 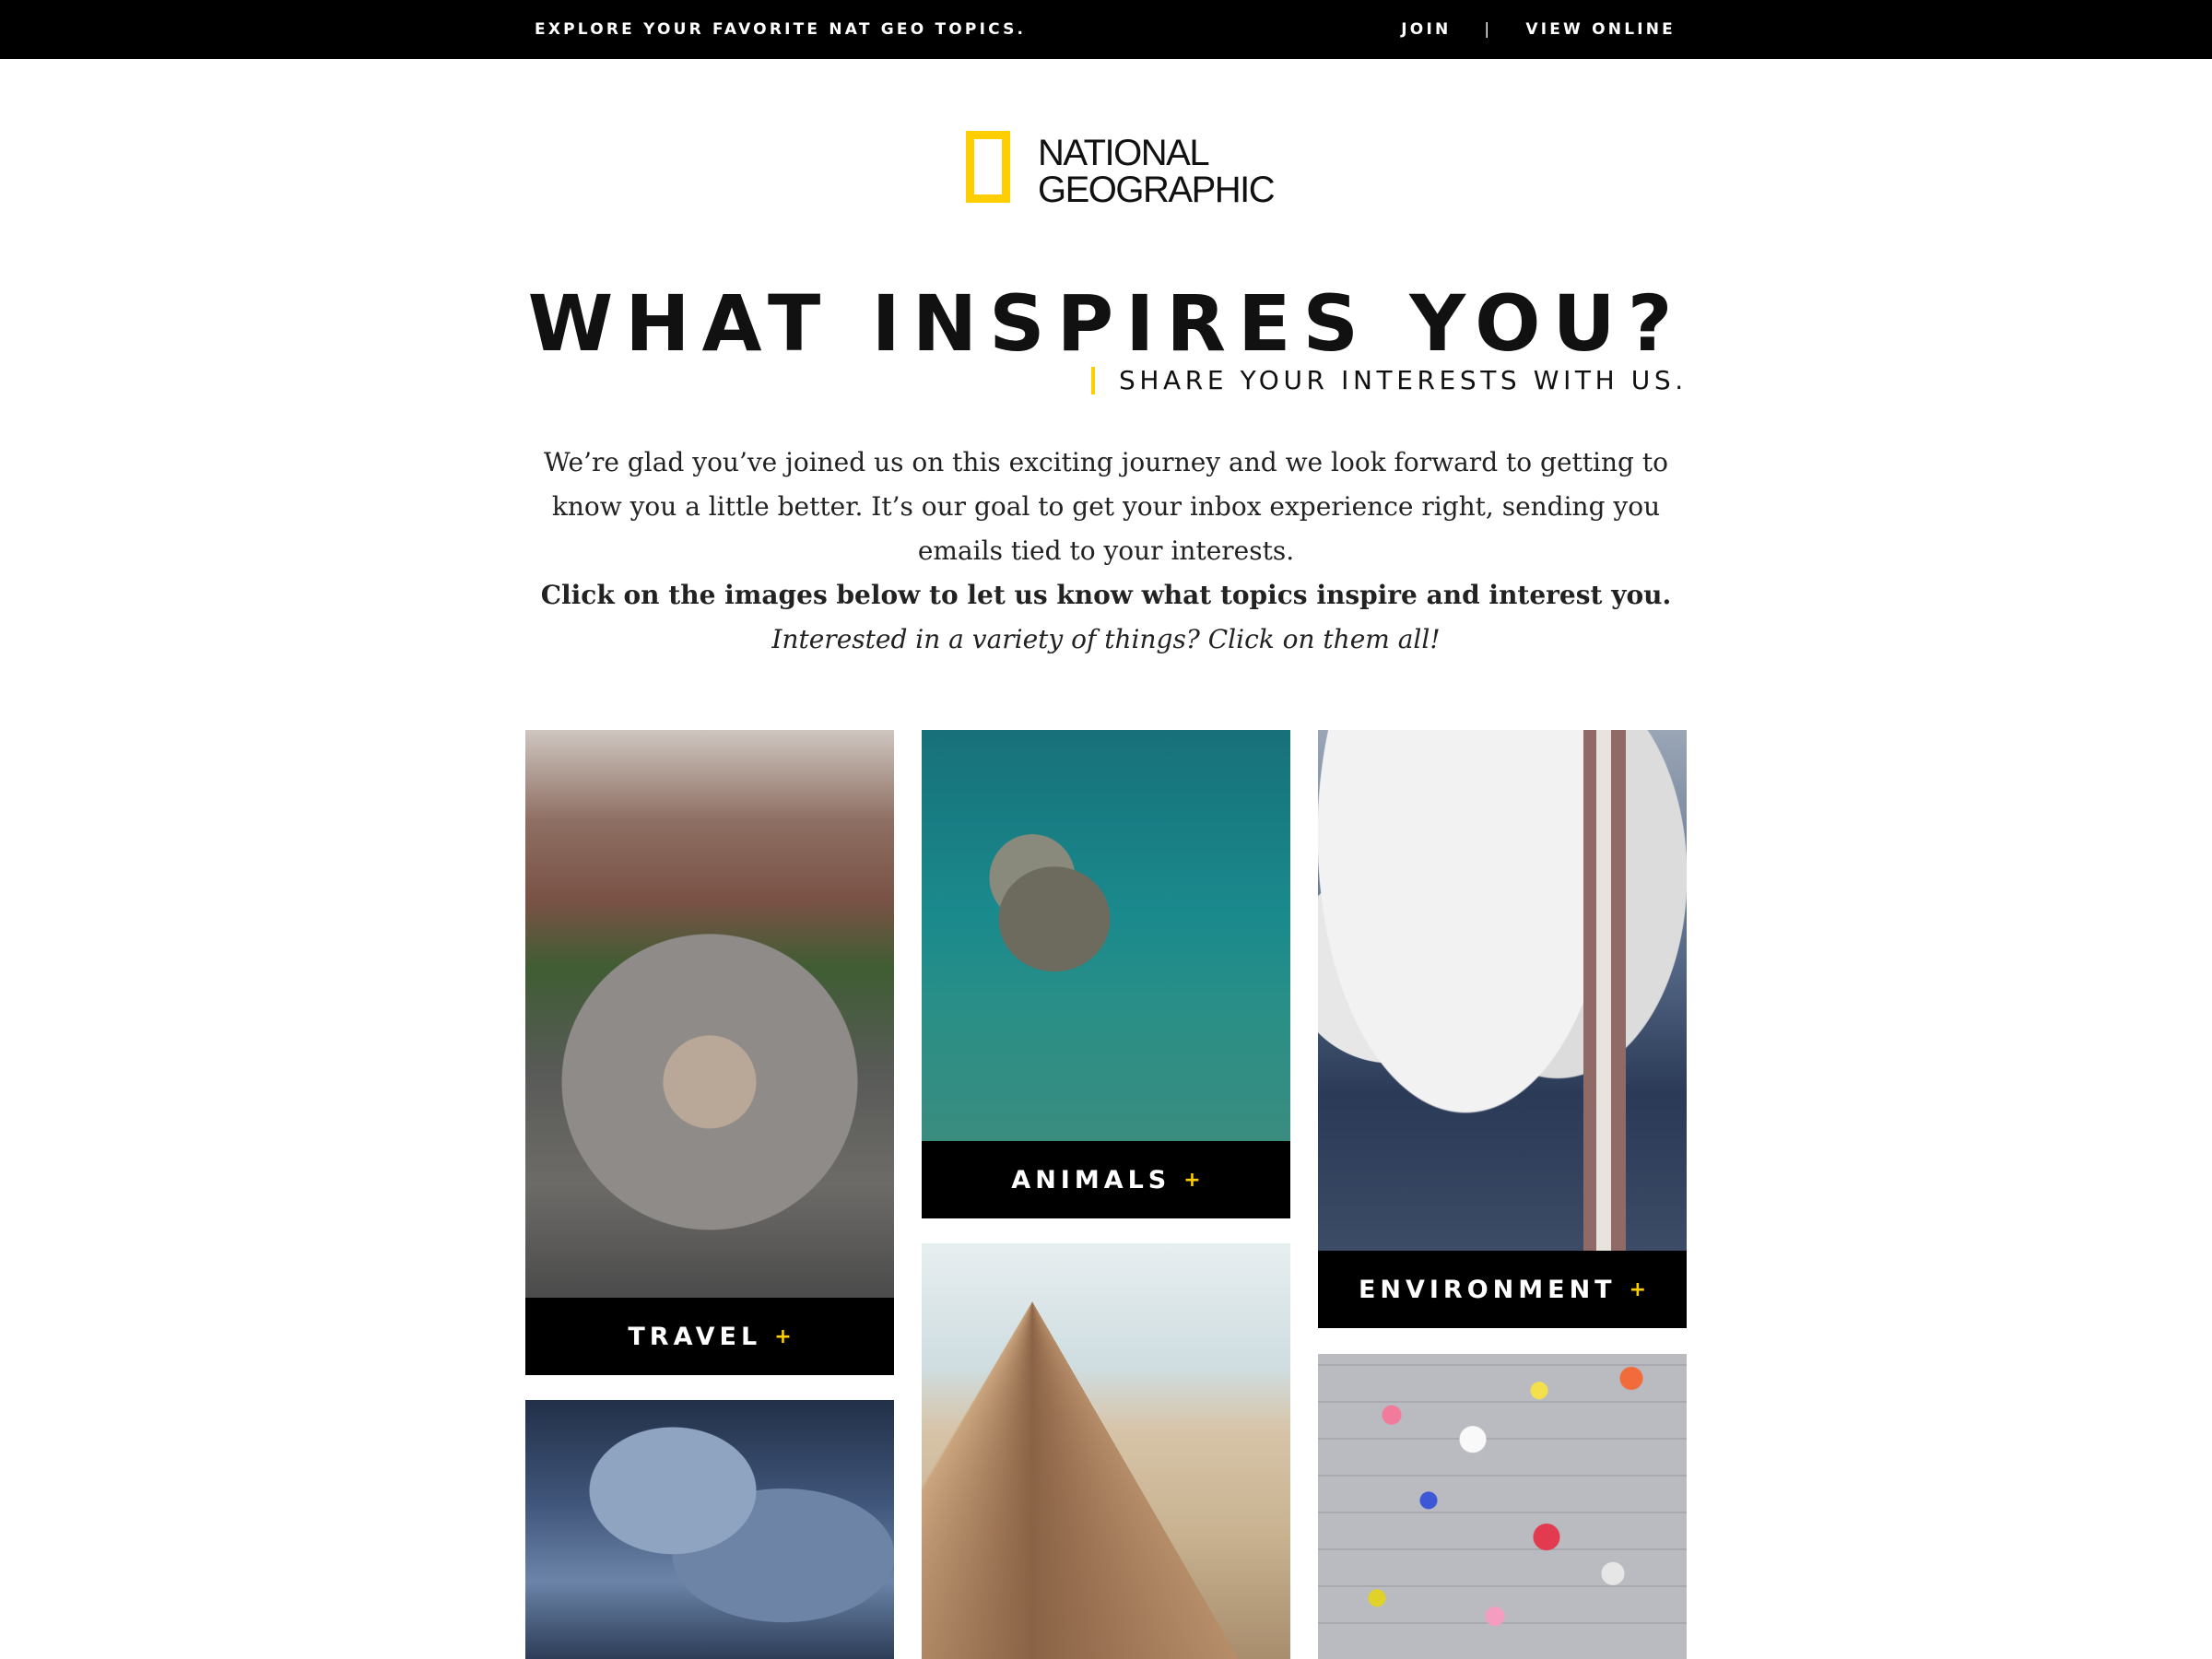 I want to click on storm-sky-photo, so click(x=709, y=1529).